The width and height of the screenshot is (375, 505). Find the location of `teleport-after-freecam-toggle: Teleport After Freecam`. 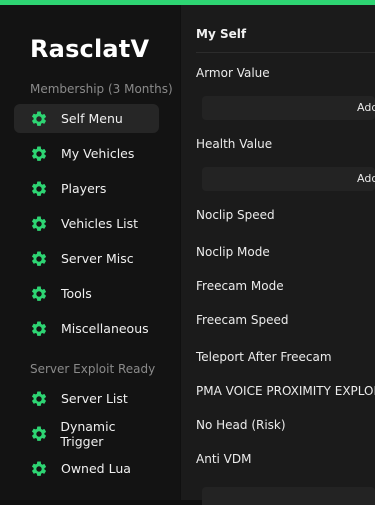

teleport-after-freecam-toggle: Teleport After Freecam is located at coordinates (264, 357).